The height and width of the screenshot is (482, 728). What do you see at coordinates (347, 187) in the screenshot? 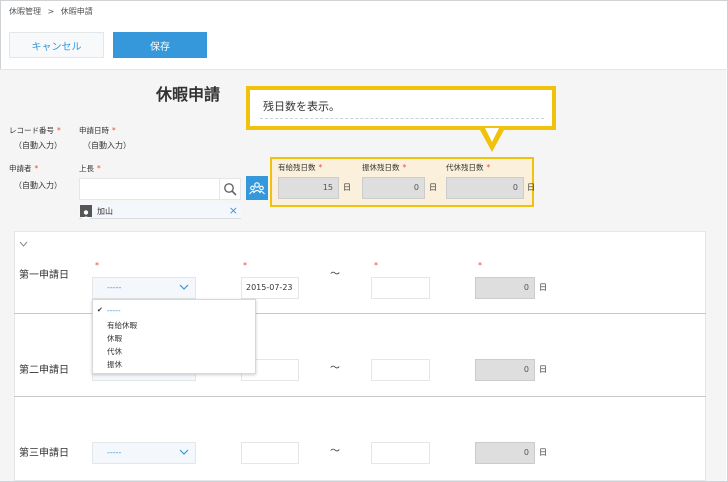
I see `paid-remaining-unit: 日` at bounding box center [347, 187].